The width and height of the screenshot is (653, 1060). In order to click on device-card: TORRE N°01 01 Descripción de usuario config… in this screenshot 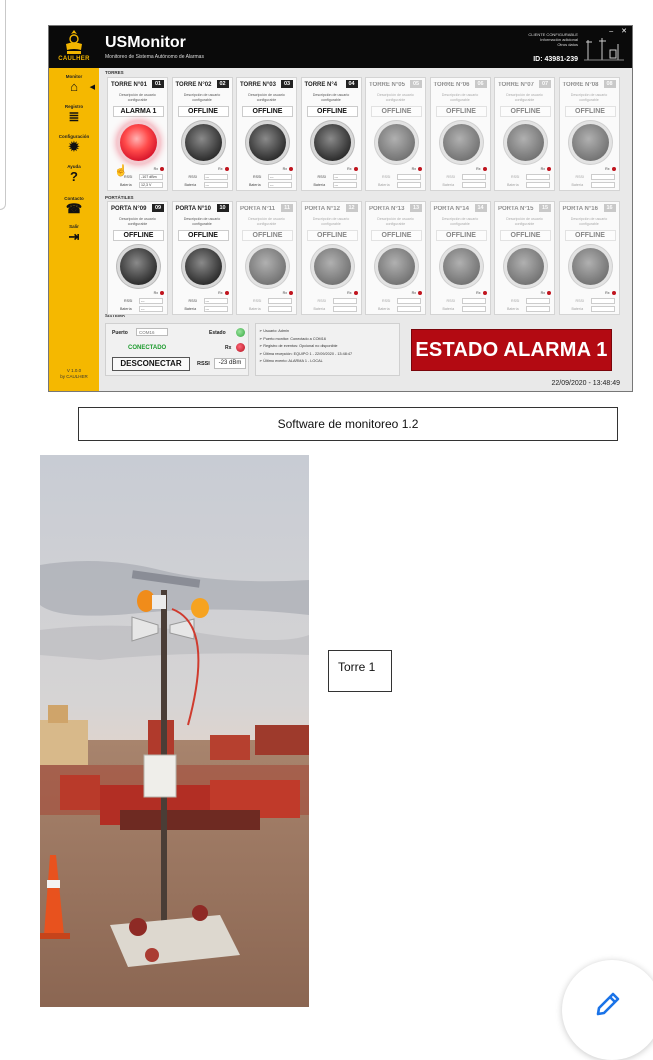, I will do `click(137, 134)`.